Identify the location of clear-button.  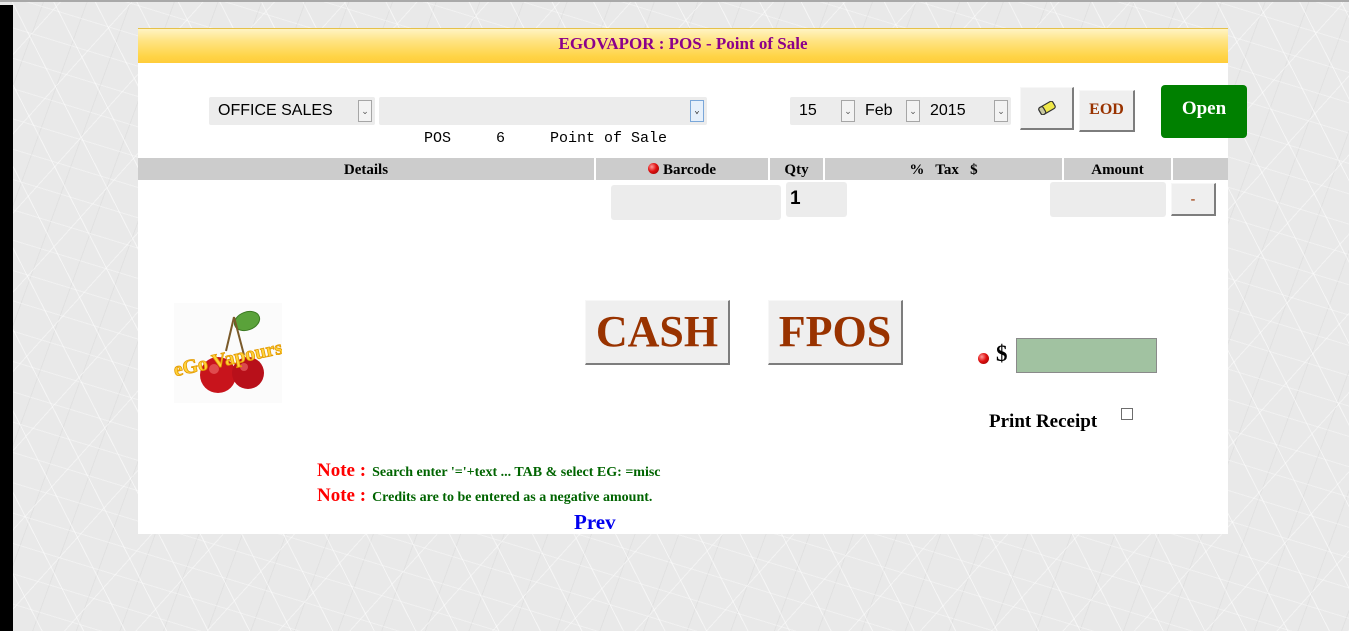
(1047, 108).